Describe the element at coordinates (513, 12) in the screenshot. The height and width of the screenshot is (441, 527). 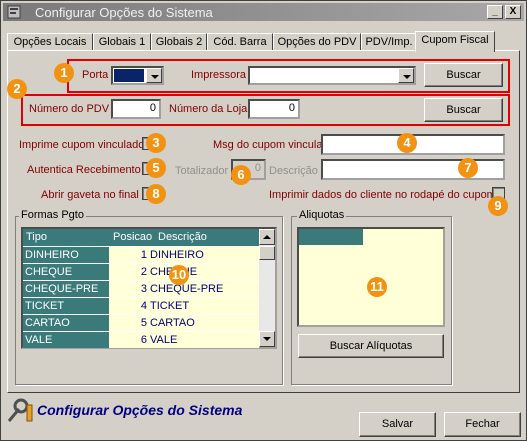
I see `close-button: X` at that location.